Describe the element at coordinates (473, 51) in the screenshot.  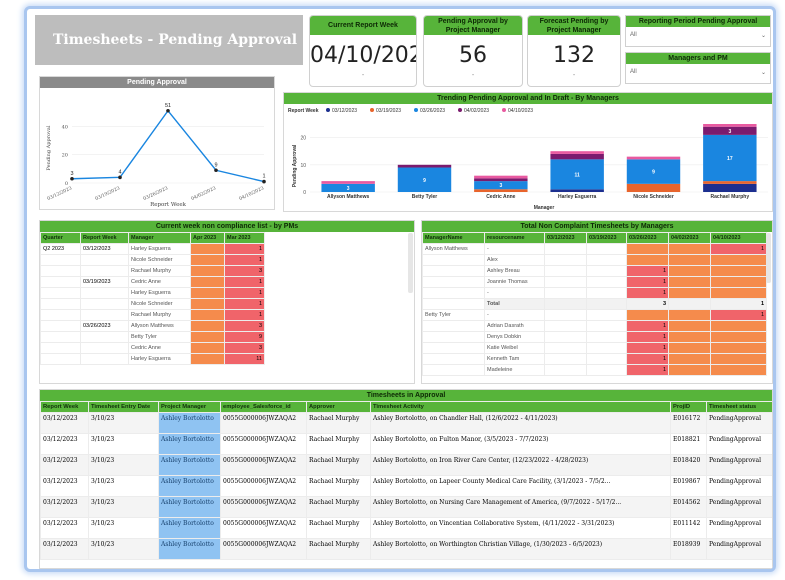
I see `pending-approval-card: Pending Approval by Project Manager 56 -` at that location.